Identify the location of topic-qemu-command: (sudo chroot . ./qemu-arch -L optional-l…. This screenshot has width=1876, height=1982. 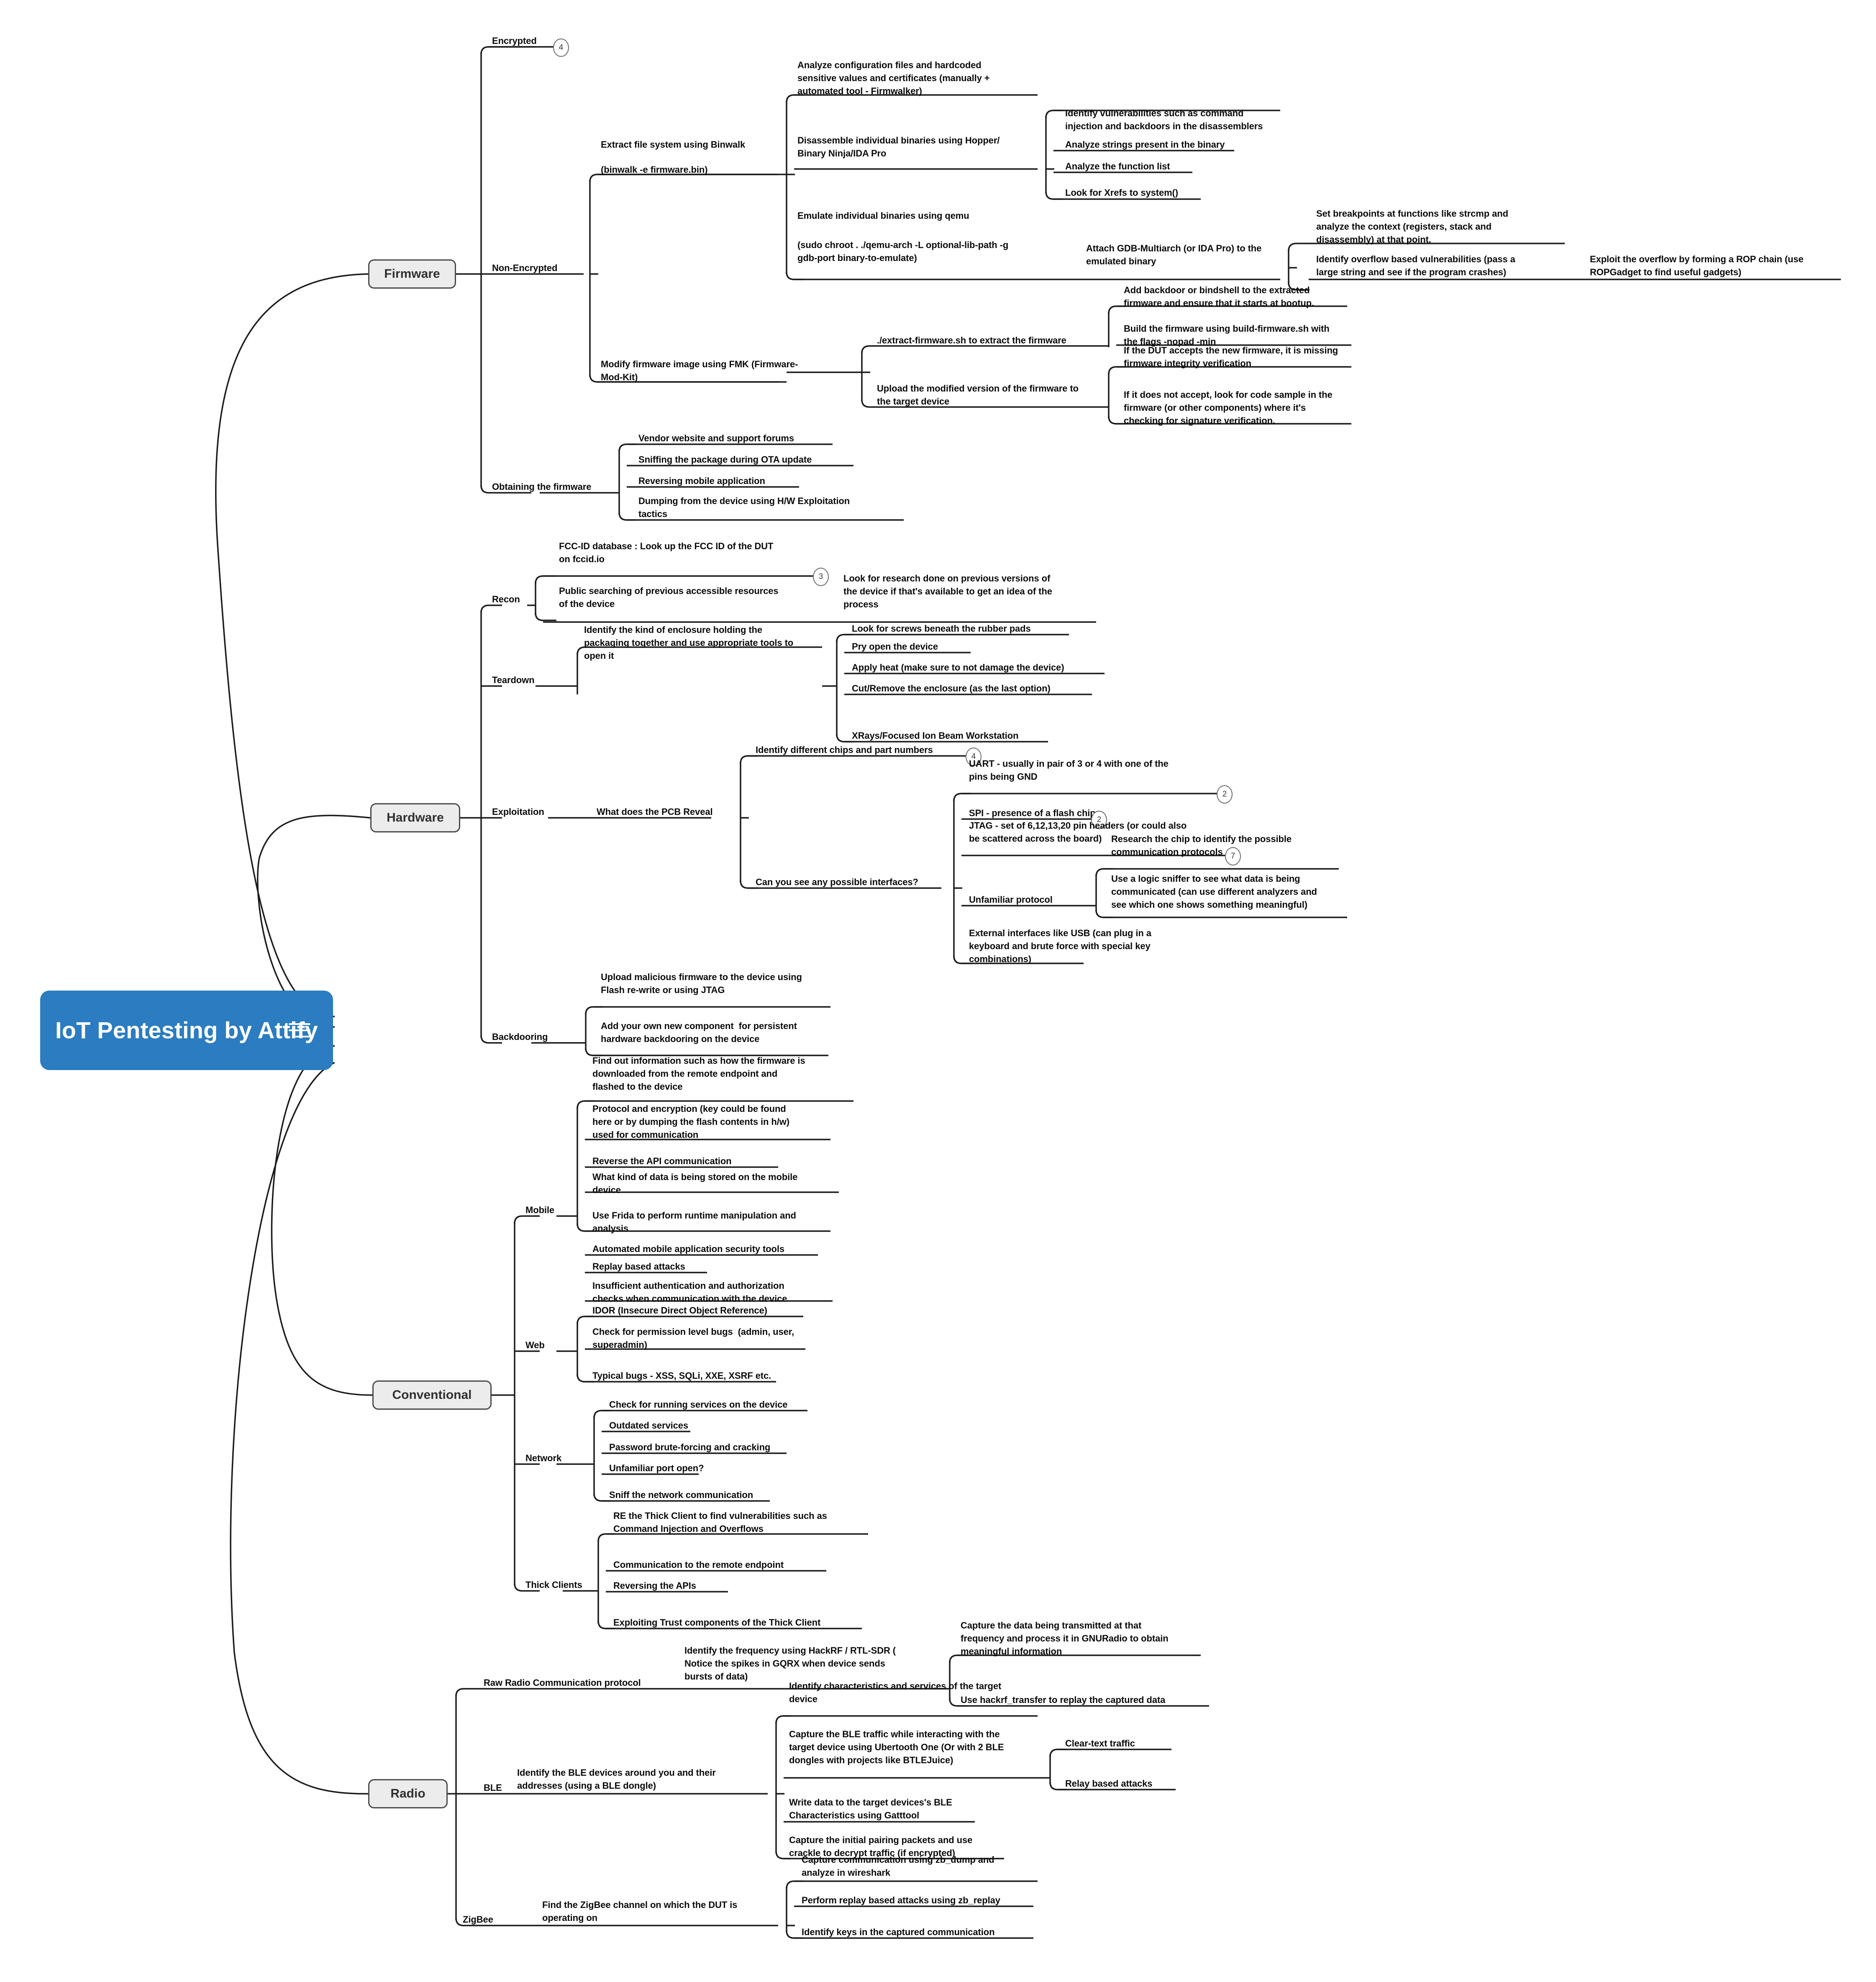
(903, 251).